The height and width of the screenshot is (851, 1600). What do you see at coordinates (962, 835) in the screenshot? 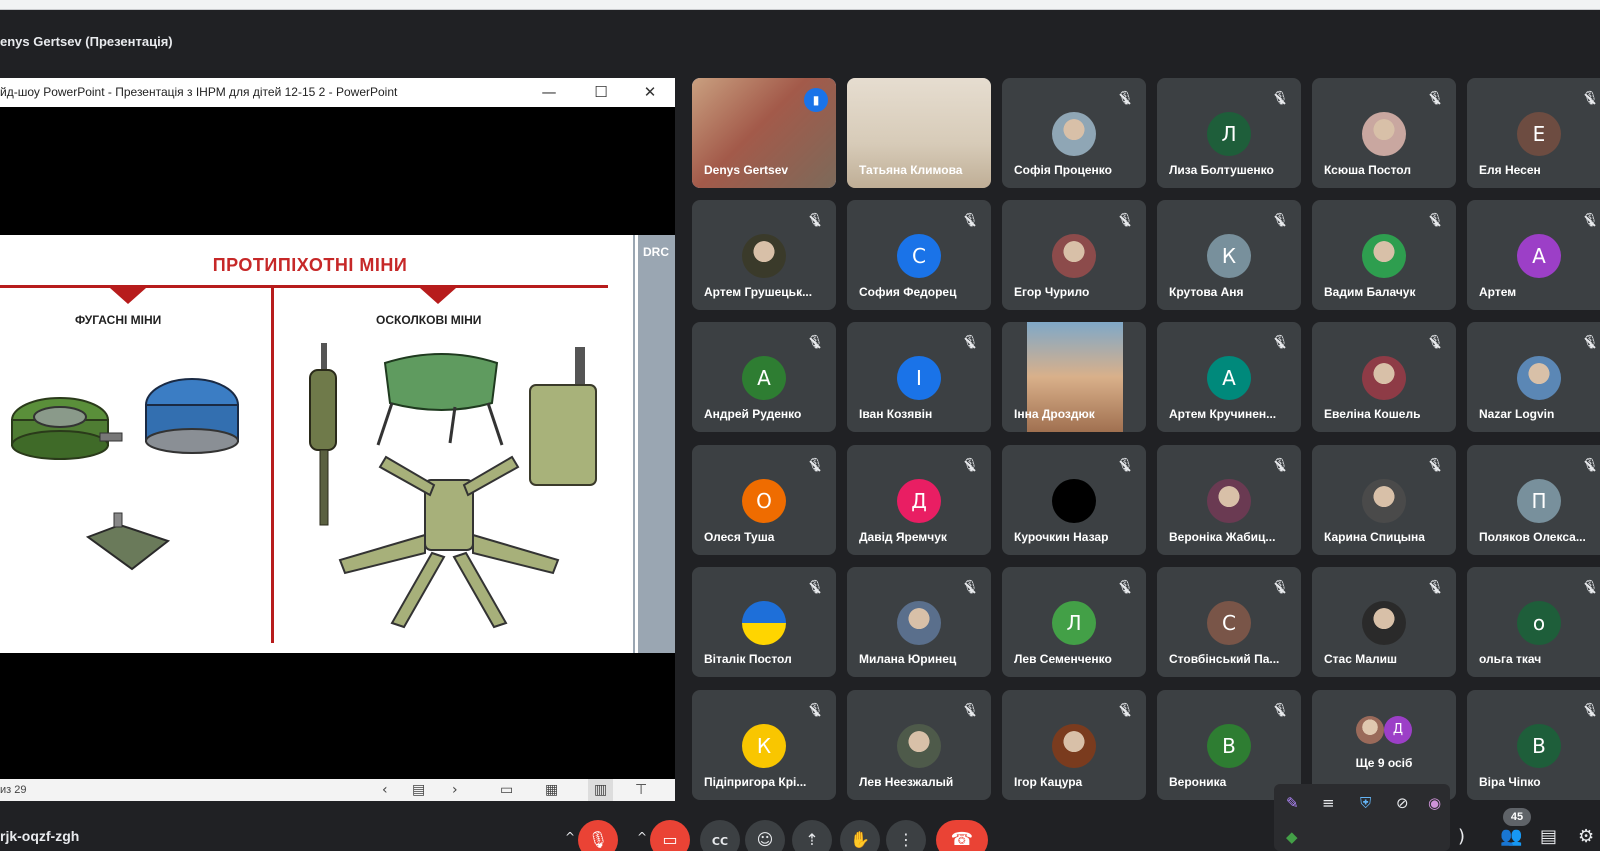
I see `end-call-button: ☎` at bounding box center [962, 835].